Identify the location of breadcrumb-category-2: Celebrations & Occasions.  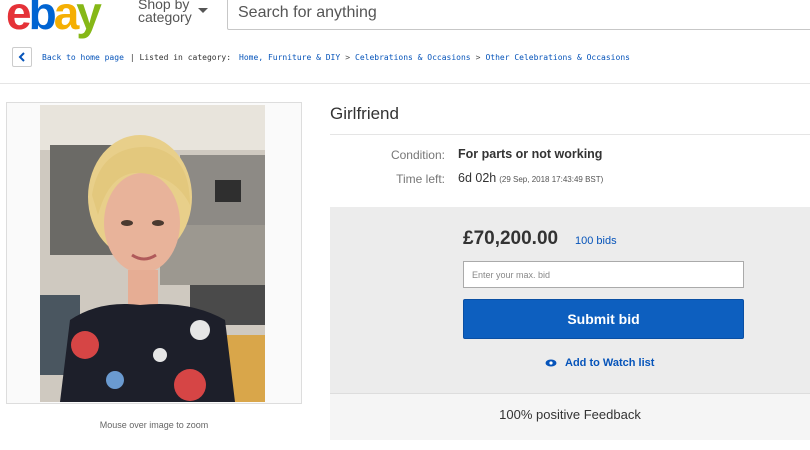
(413, 57).